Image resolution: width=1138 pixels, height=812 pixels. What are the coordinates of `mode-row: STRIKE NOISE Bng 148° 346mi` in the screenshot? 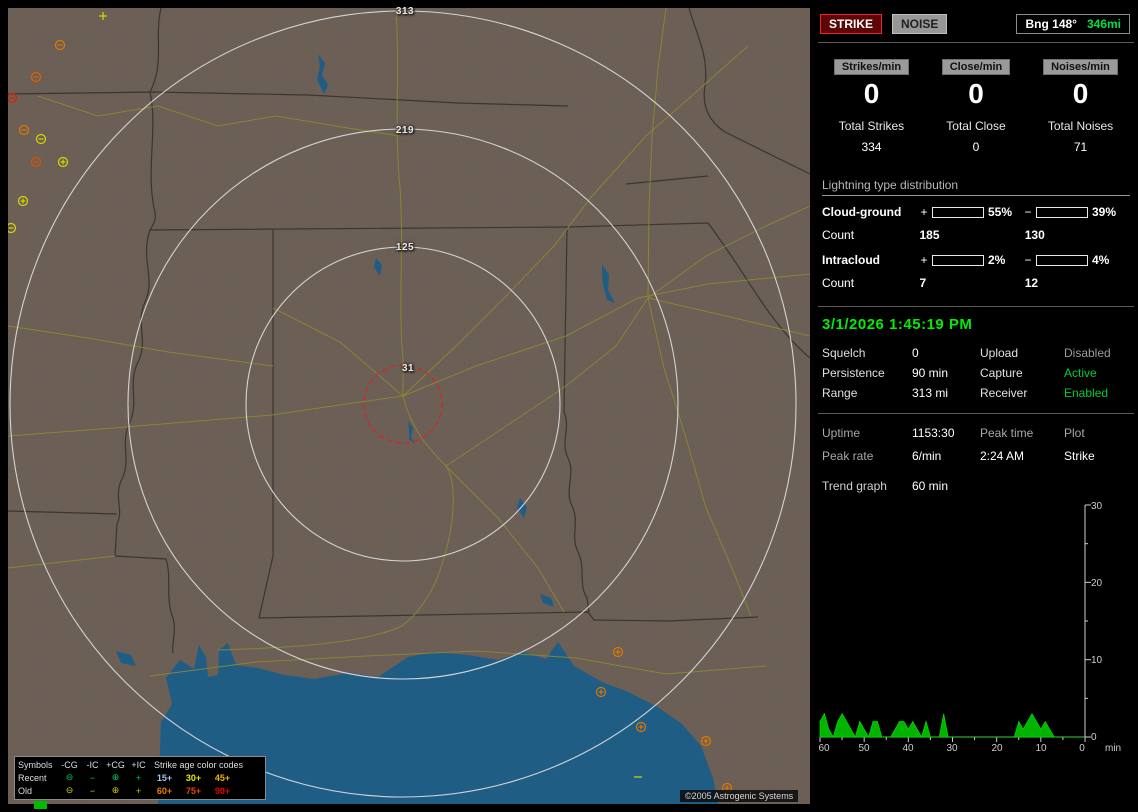 It's located at (976, 27).